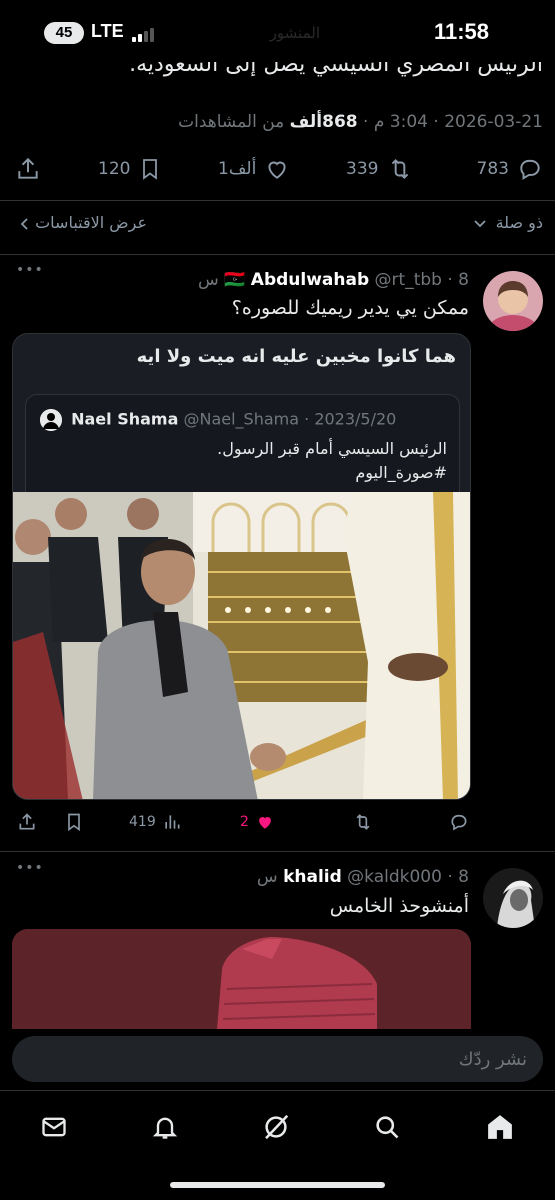 The height and width of the screenshot is (1200, 555). What do you see at coordinates (231, 122) in the screenshot?
I see `views-label: من المشاهدات` at bounding box center [231, 122].